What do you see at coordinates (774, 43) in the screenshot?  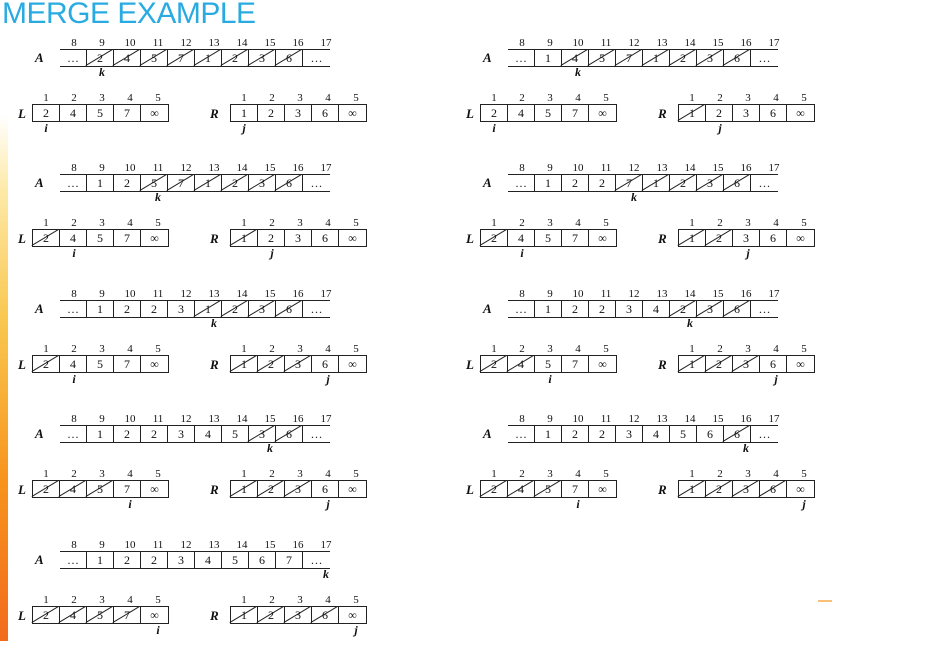 I see `array-a-index: 17` at bounding box center [774, 43].